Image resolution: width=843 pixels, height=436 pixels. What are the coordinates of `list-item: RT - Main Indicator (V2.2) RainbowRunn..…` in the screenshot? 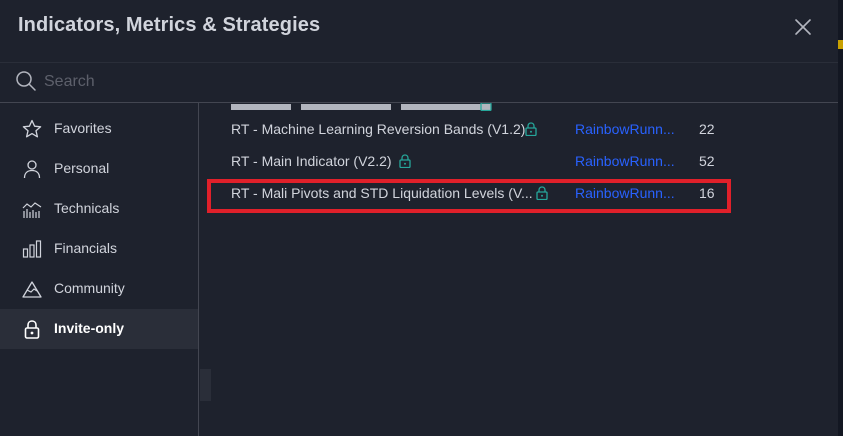 It's located at (519, 162).